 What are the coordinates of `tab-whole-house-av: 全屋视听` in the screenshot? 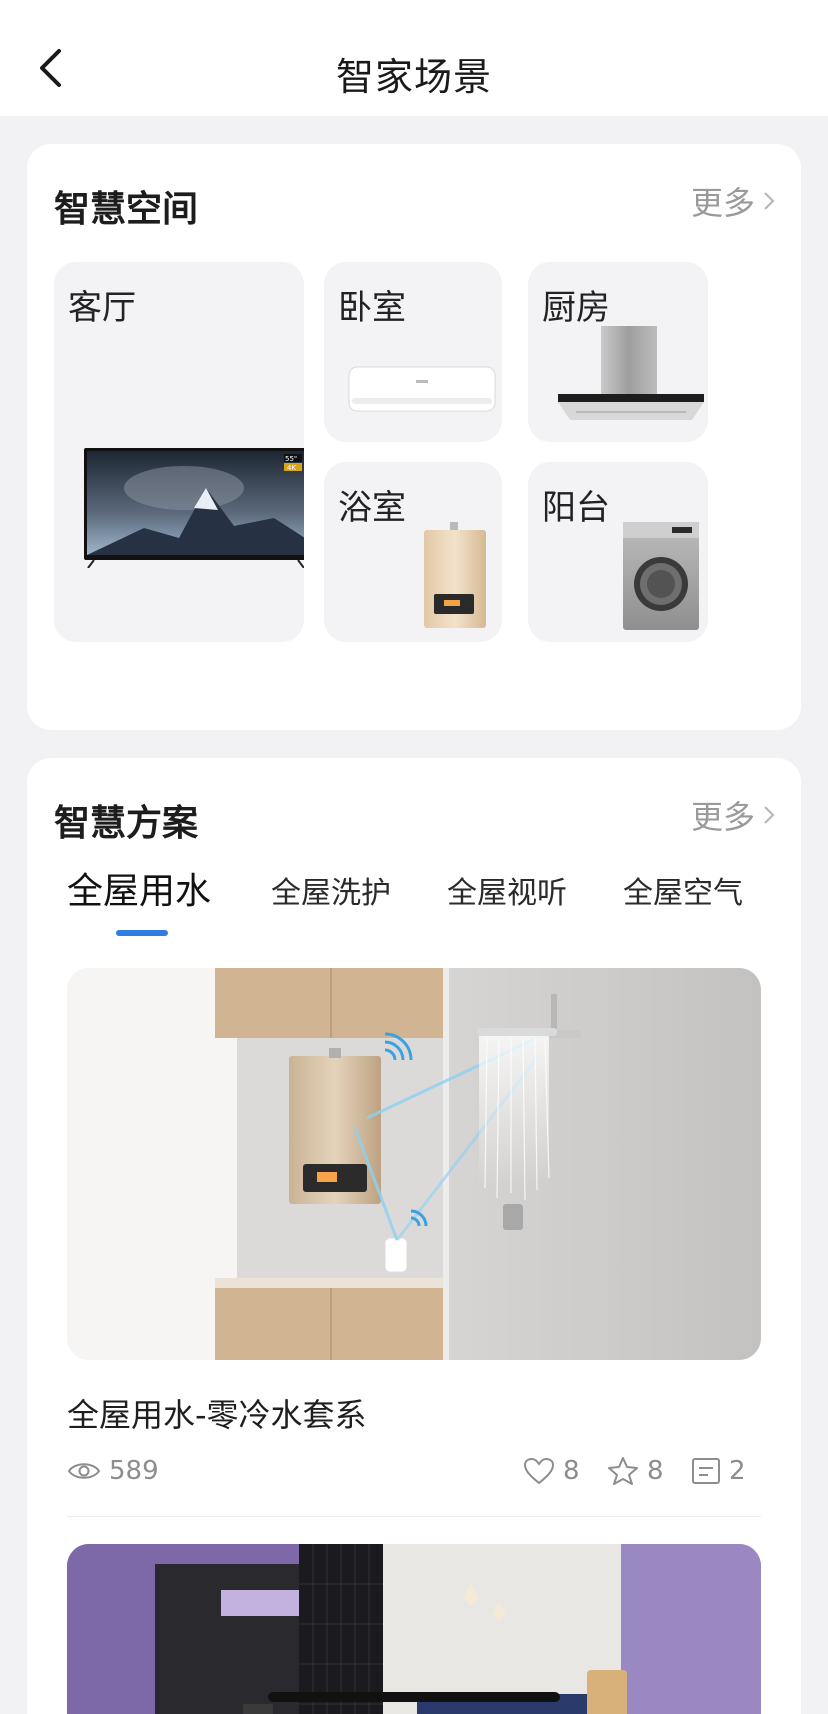 It's located at (507, 890).